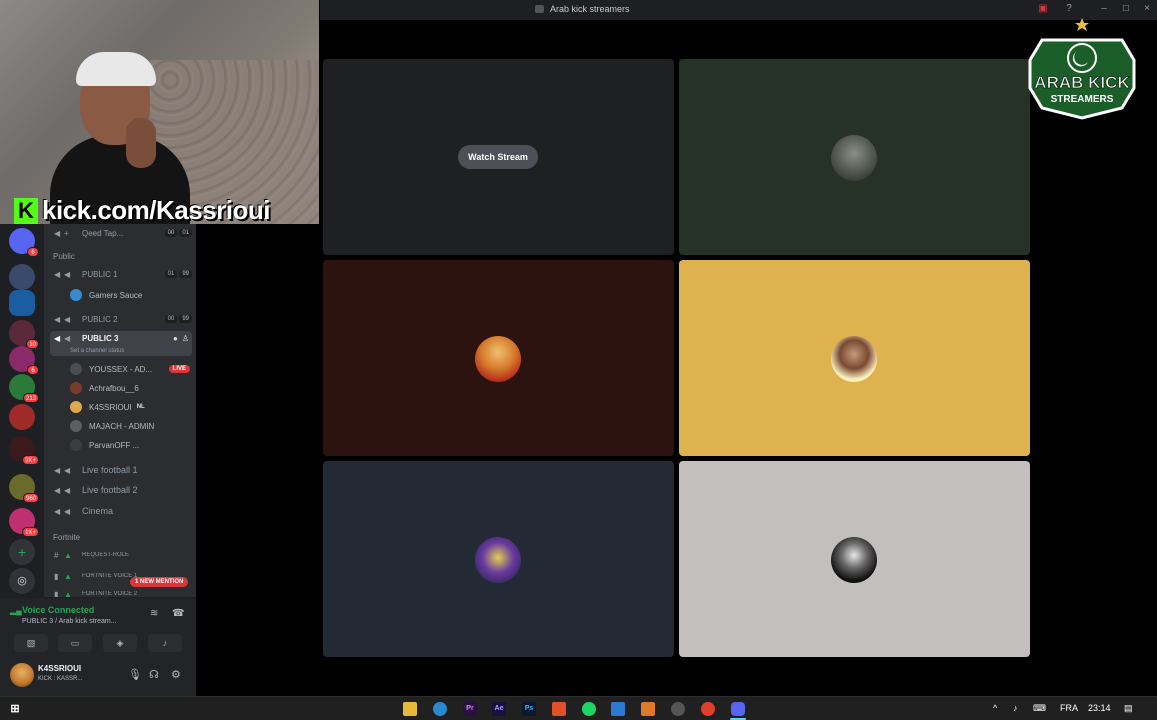 This screenshot has height=720, width=1157. I want to click on maximize-button: □, so click(1126, 9).